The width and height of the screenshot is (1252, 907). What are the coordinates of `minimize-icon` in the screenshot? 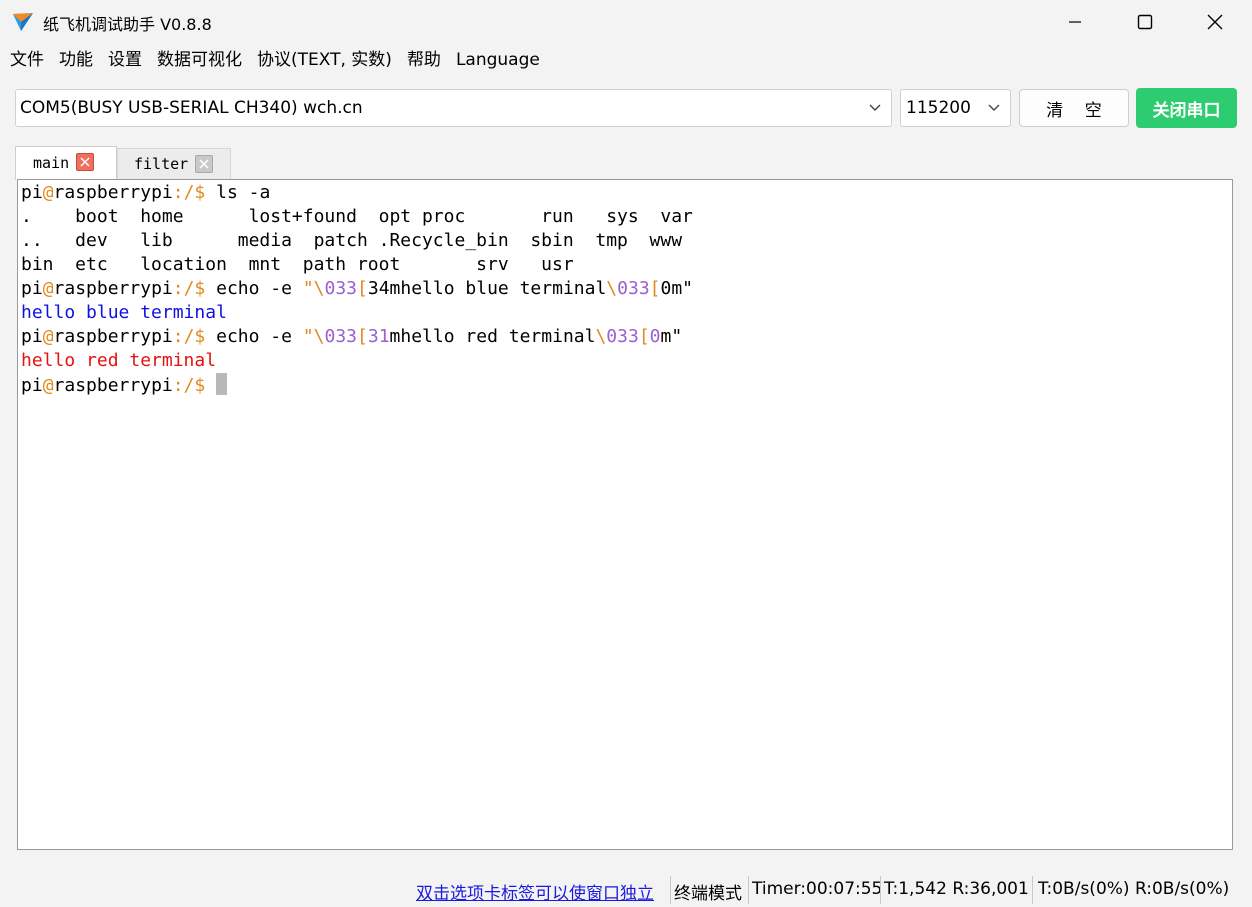 It's located at (1075, 22).